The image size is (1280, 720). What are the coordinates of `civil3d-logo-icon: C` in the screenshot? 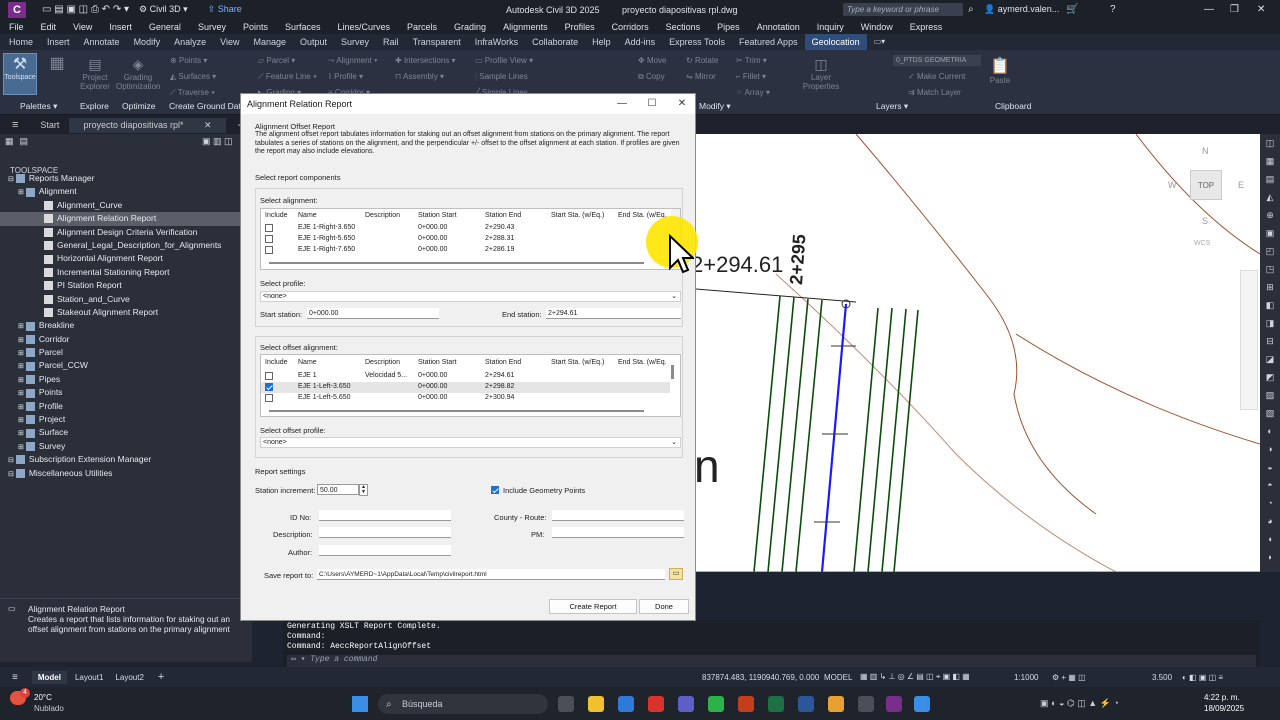 It's located at (17, 9).